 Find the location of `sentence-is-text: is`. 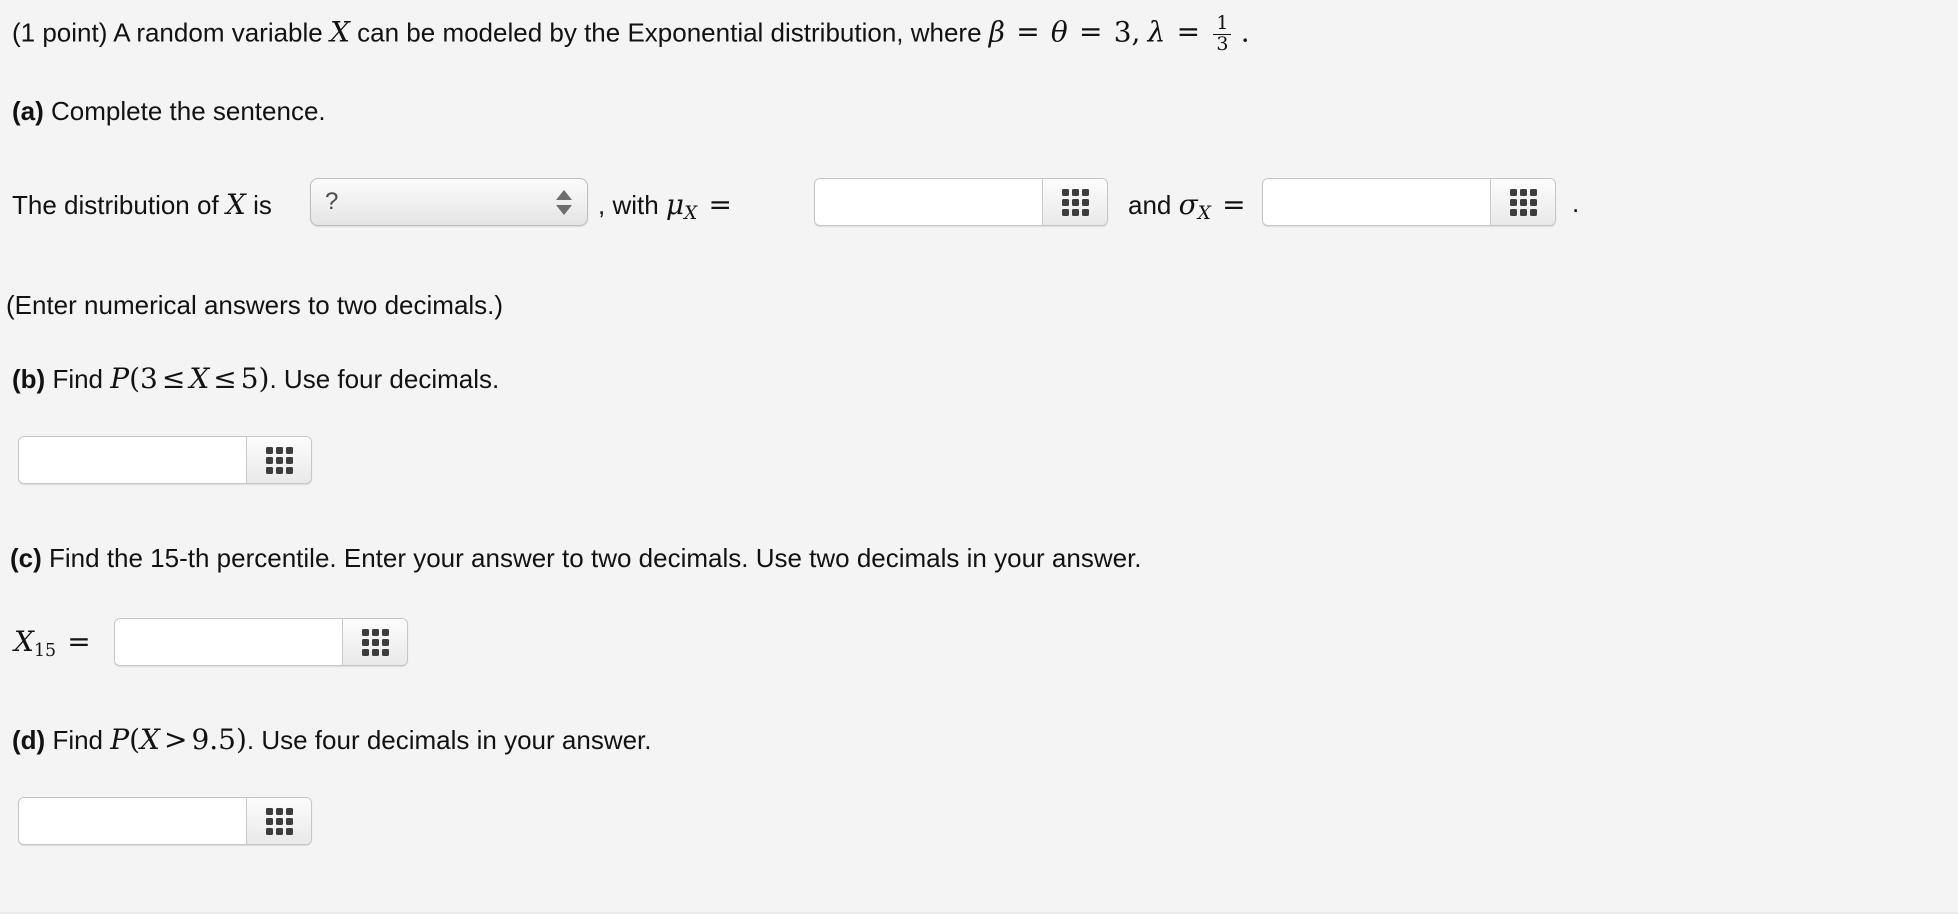

sentence-is-text: is is located at coordinates (262, 205).